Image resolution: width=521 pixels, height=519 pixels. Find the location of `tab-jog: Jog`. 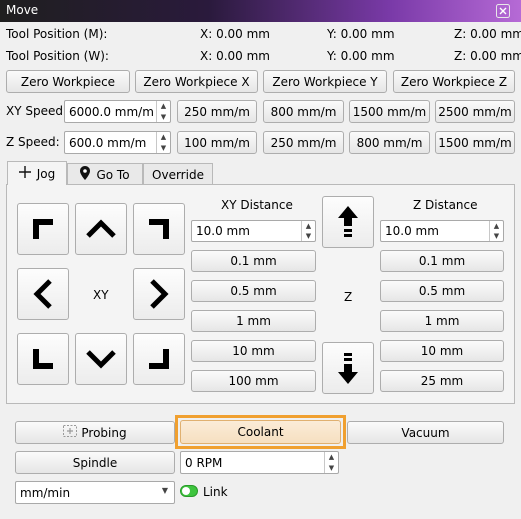

tab-jog: Jog is located at coordinates (37, 173).